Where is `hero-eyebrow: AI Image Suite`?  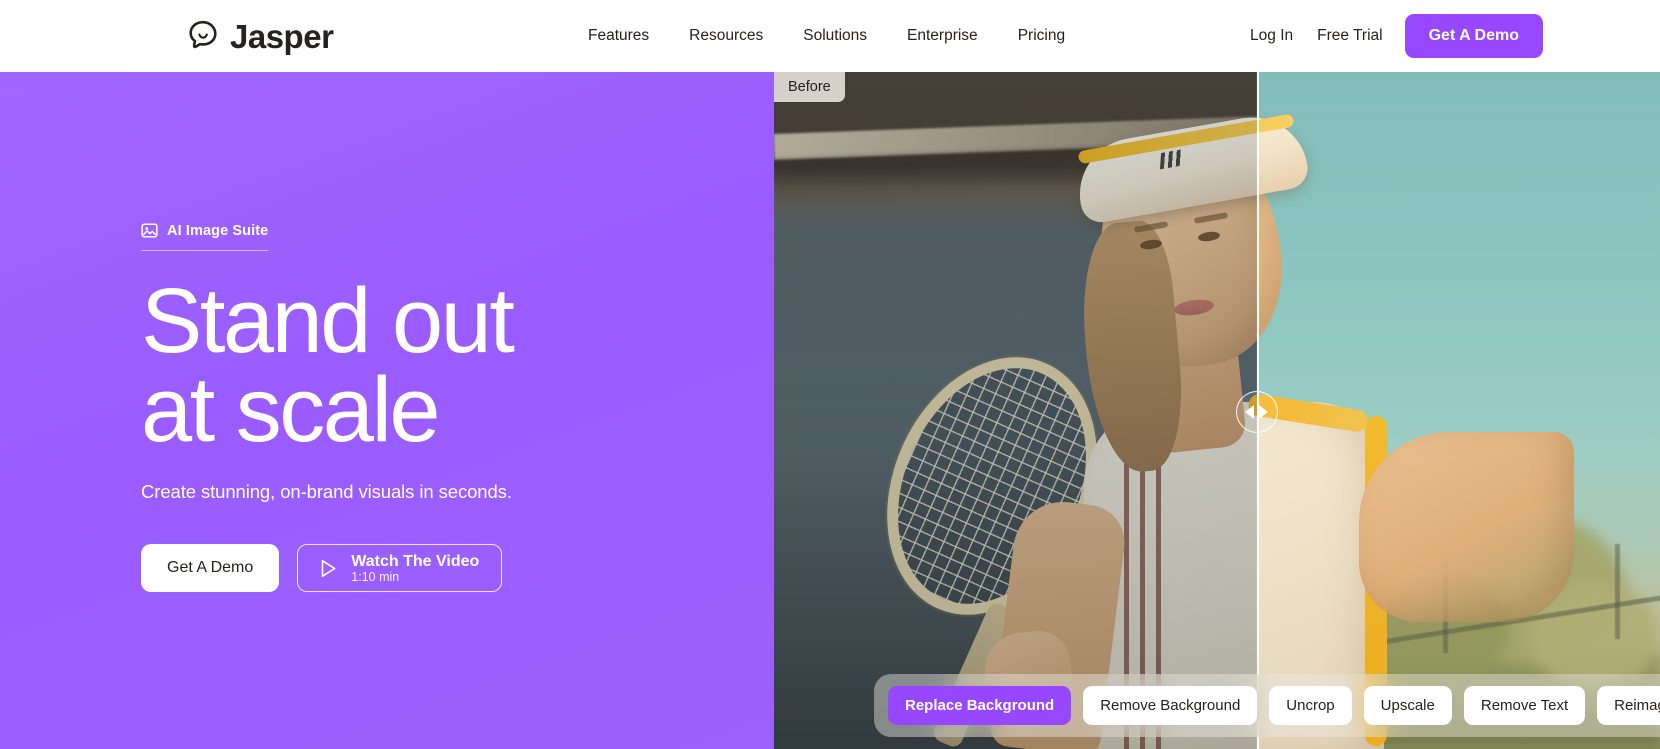 hero-eyebrow: AI Image Suite is located at coordinates (205, 236).